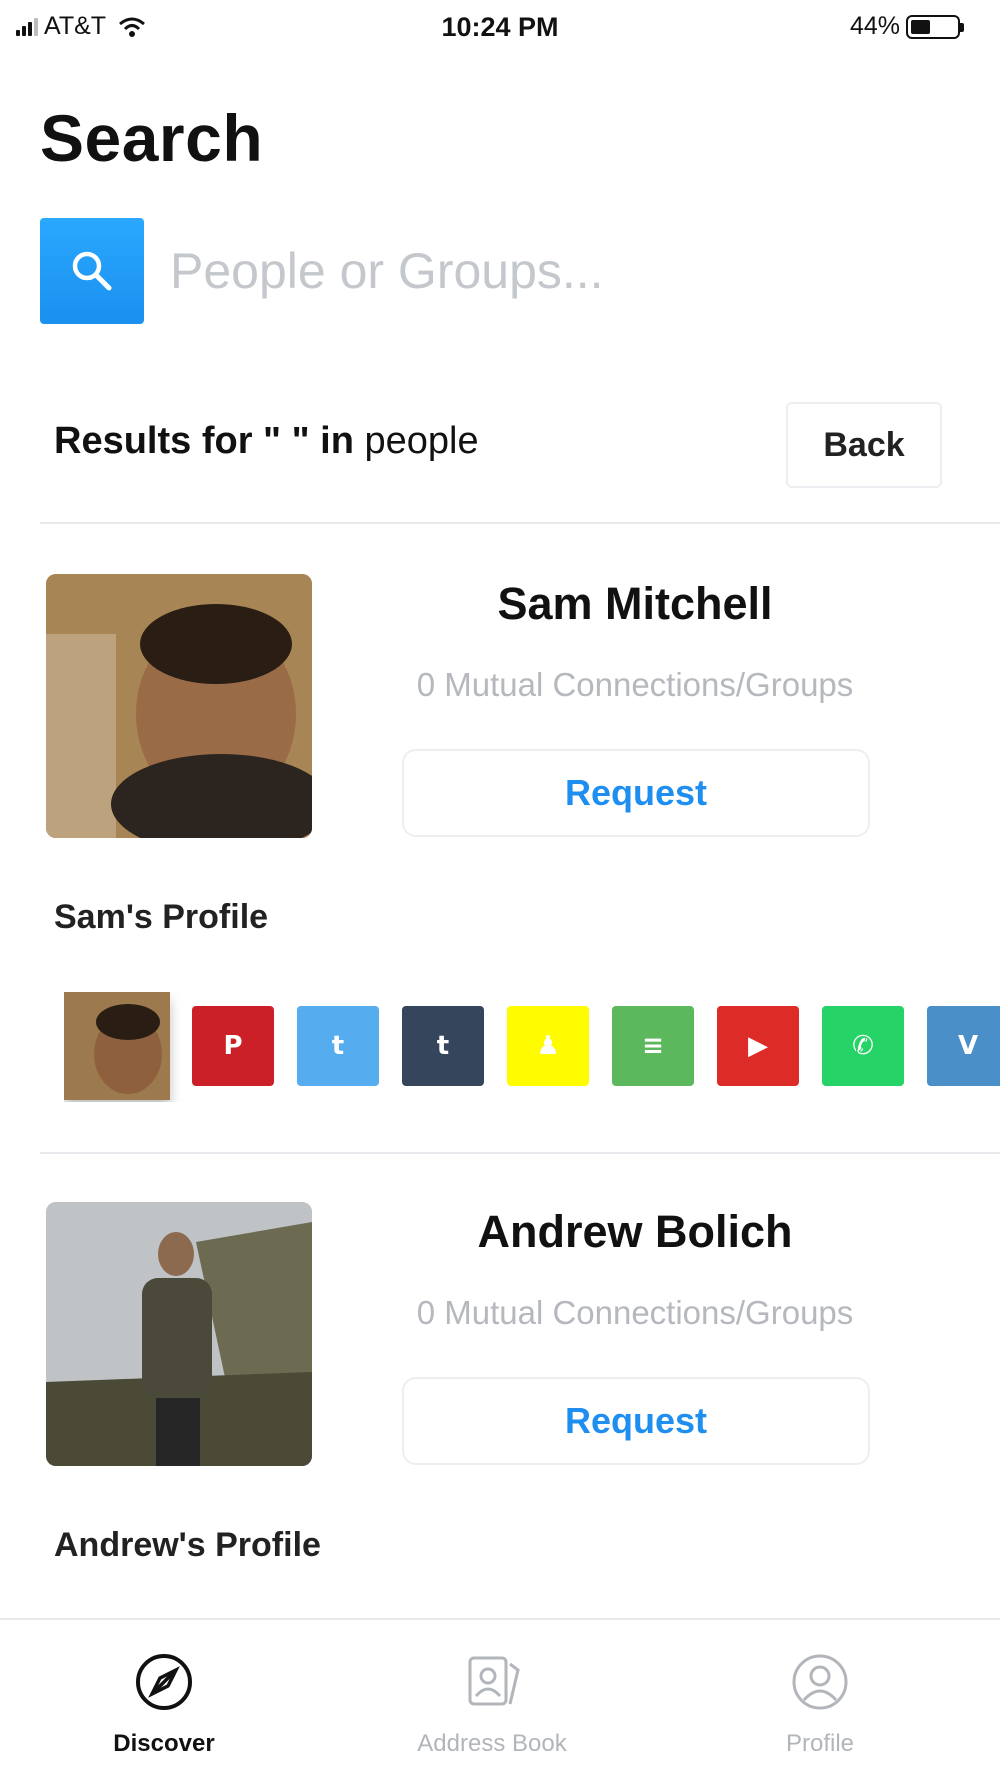  I want to click on tab-profile: Profile, so click(820, 1700).